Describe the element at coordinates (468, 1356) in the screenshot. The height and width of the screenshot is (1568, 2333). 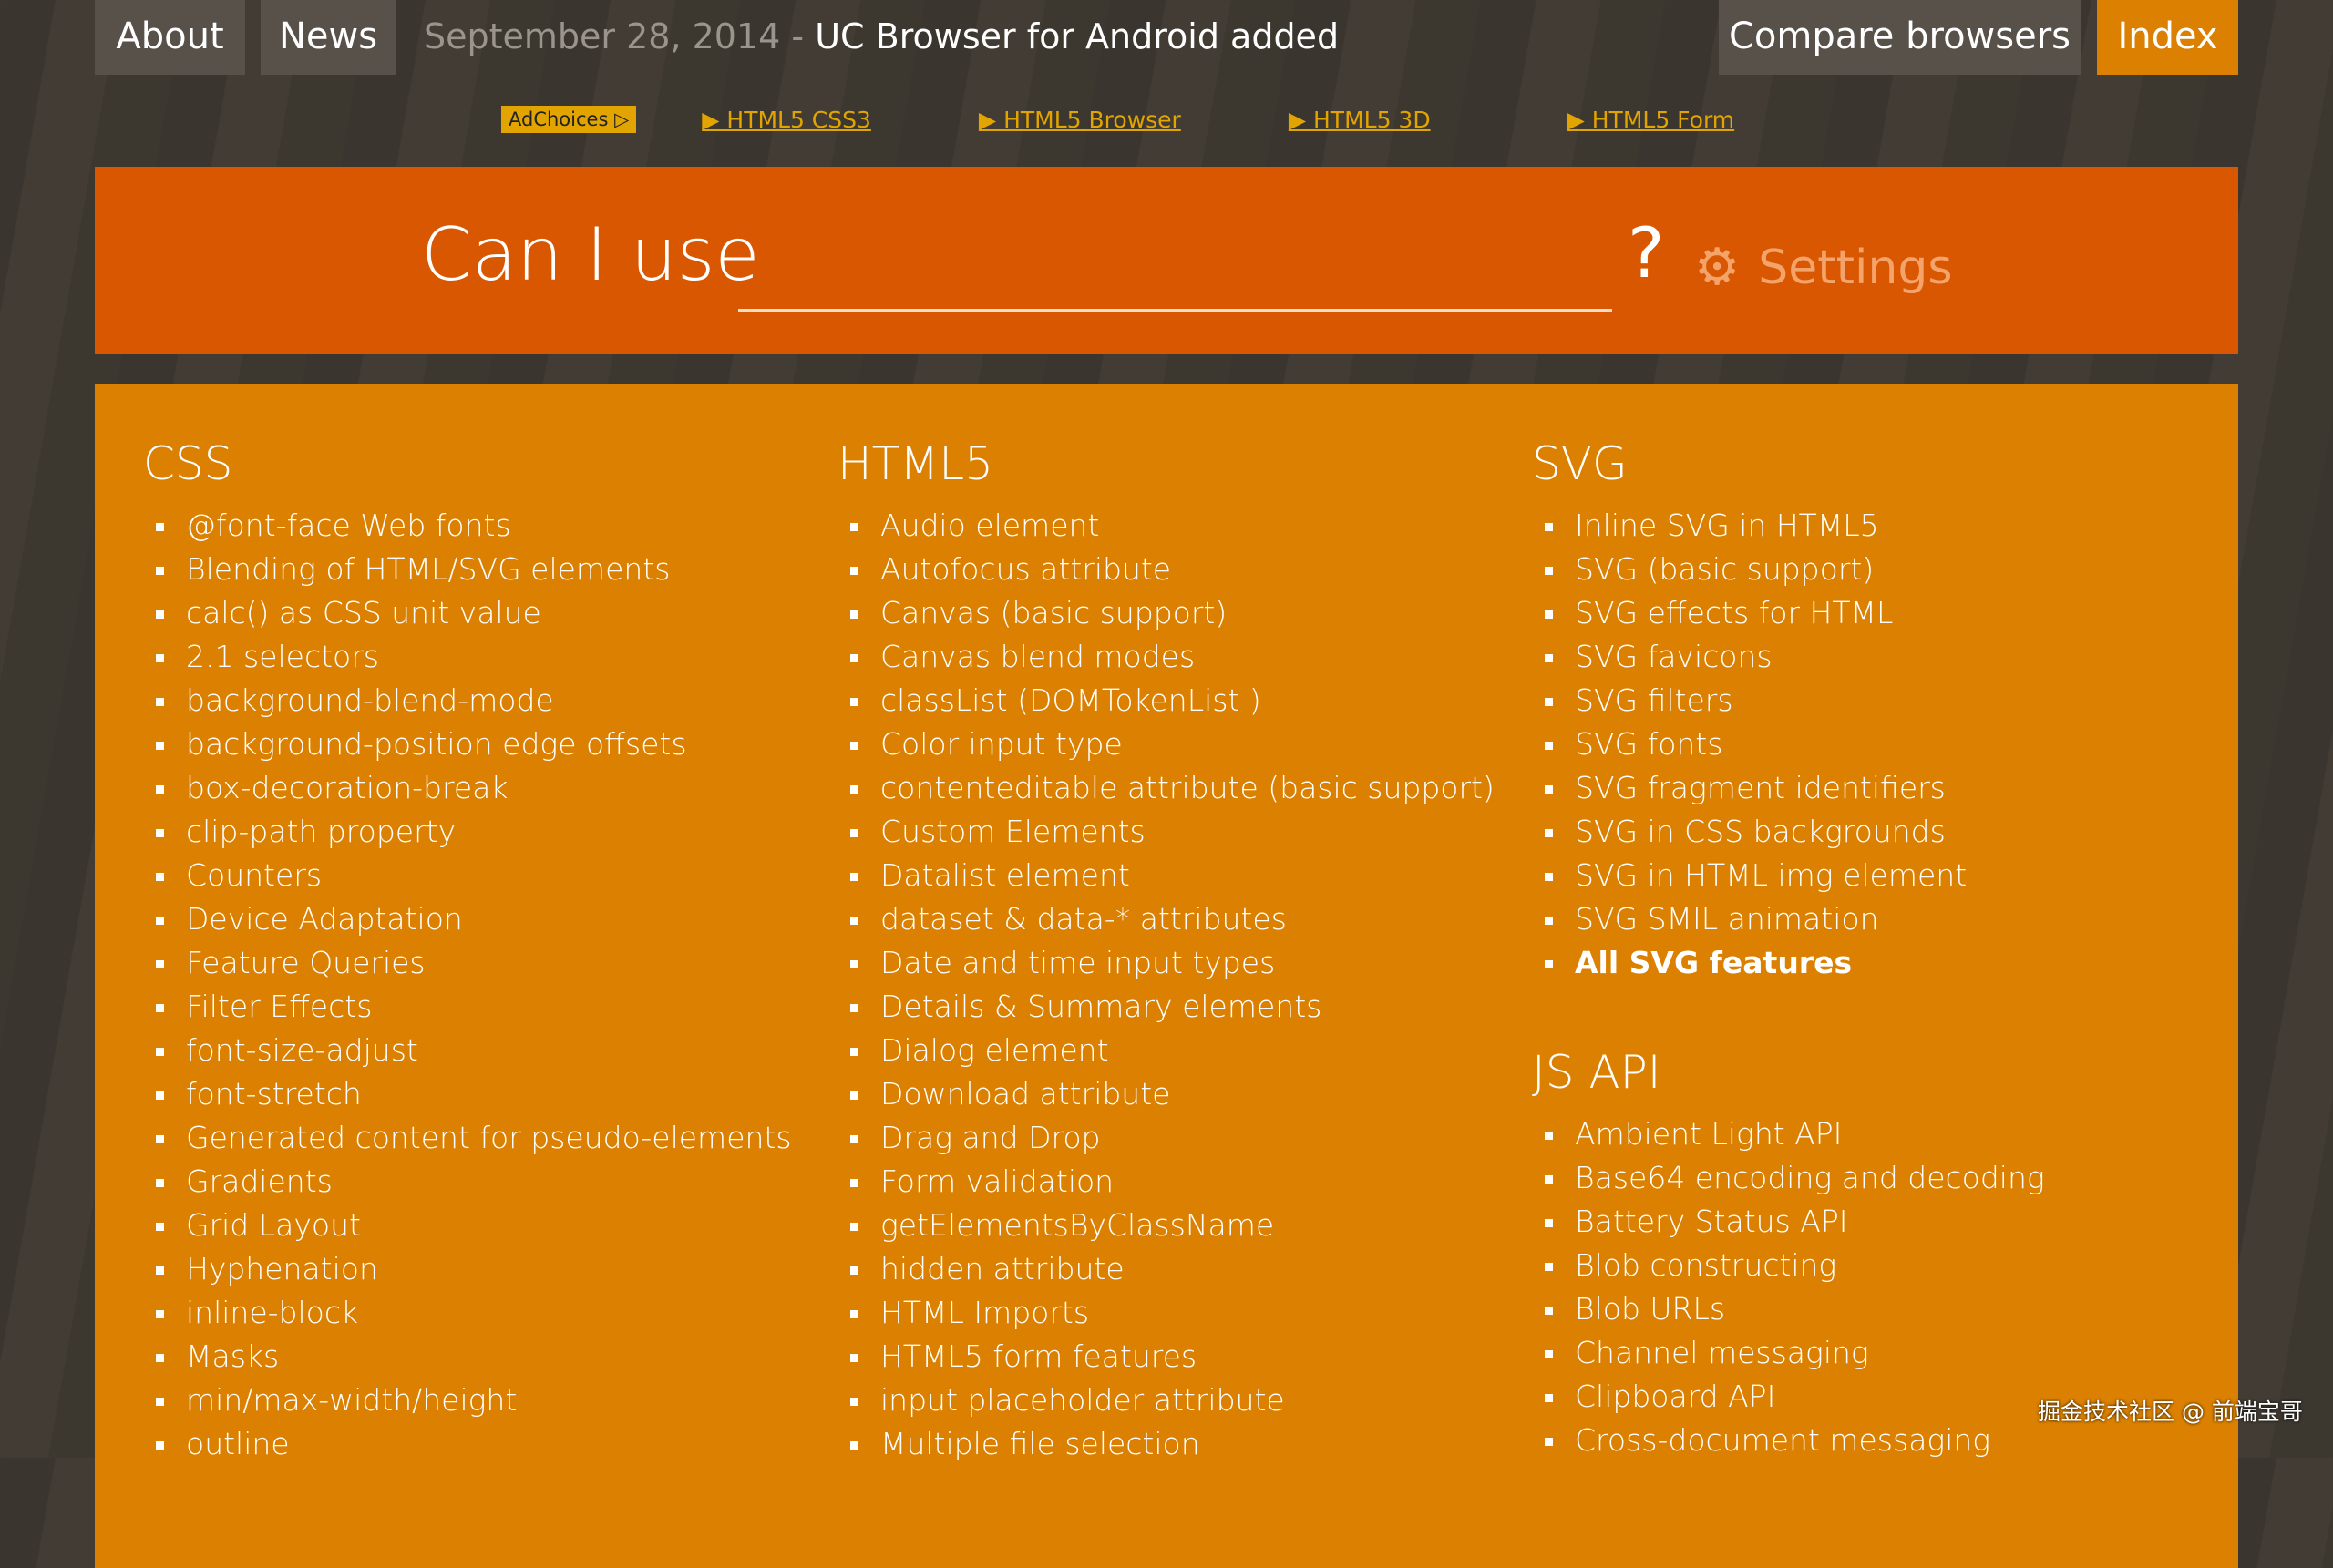
I see `feature-link: Masks` at that location.